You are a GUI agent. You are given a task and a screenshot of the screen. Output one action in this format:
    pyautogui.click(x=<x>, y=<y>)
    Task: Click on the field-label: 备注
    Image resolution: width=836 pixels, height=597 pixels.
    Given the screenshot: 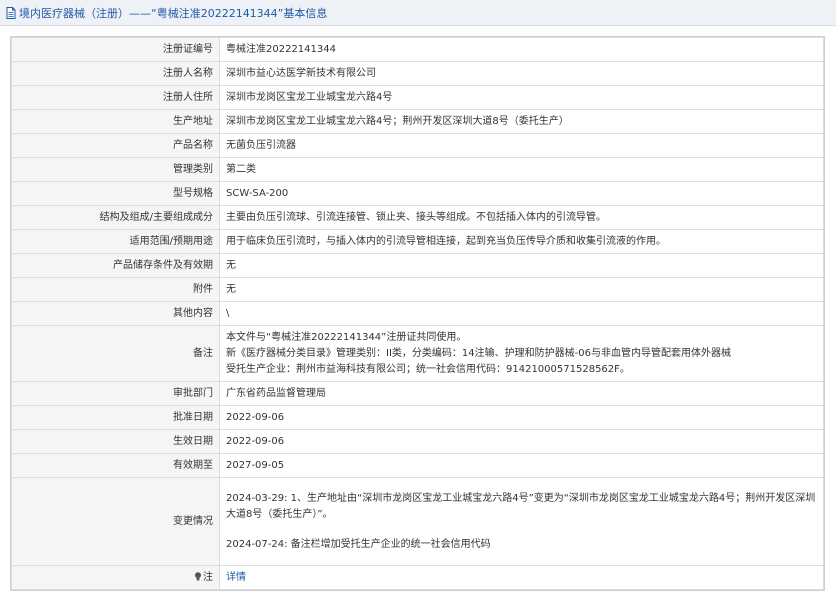 What is the action you would take?
    pyautogui.click(x=115, y=353)
    